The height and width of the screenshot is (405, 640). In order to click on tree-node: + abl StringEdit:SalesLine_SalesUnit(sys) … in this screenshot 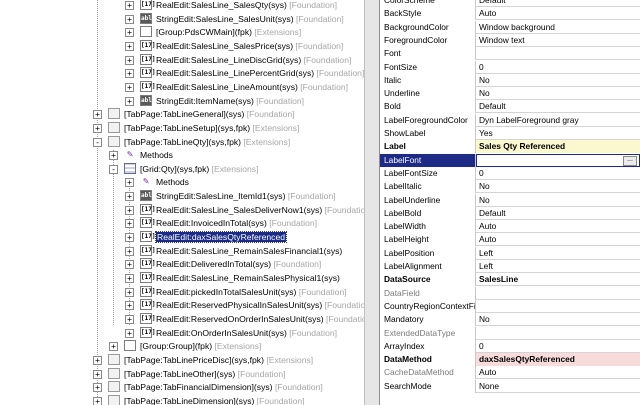, I will do `click(182, 19)`.